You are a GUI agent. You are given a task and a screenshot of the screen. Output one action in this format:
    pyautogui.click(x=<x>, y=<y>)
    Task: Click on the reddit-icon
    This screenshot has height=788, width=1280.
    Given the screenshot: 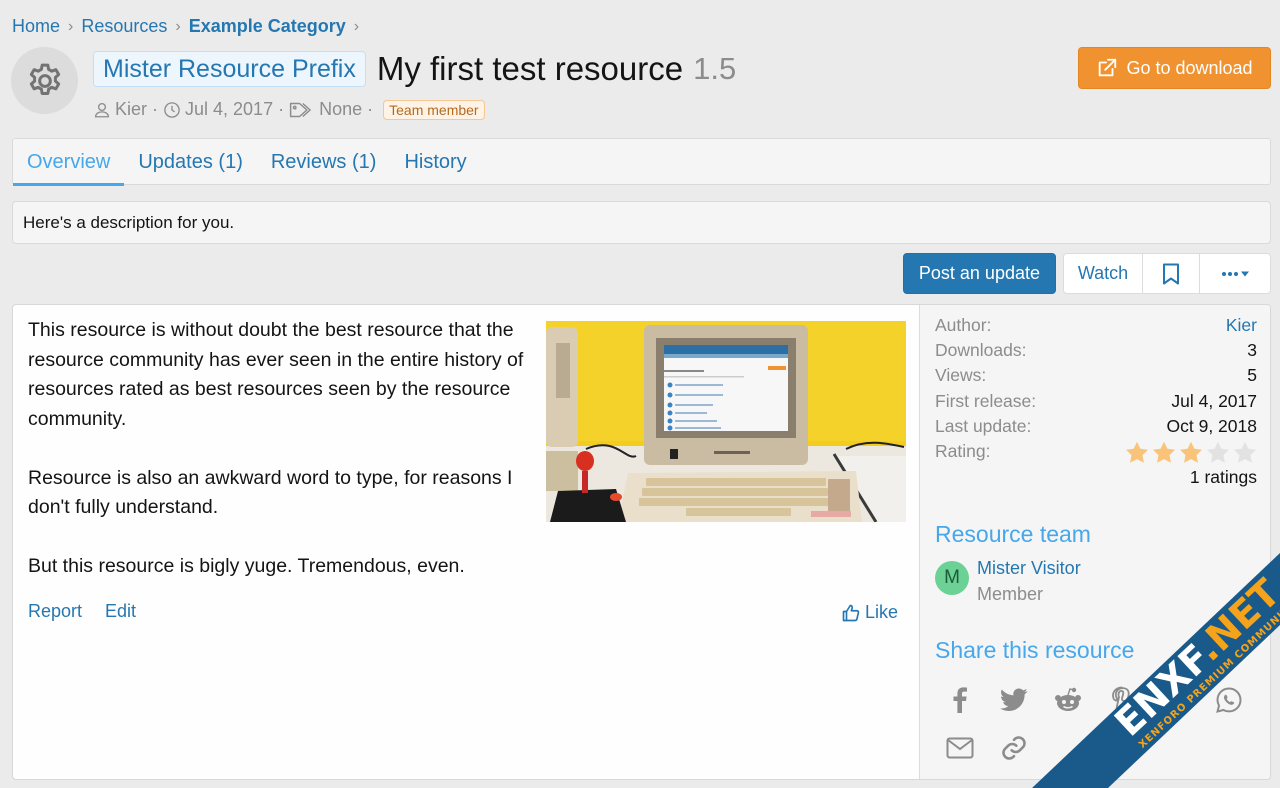 What is the action you would take?
    pyautogui.click(x=1068, y=699)
    